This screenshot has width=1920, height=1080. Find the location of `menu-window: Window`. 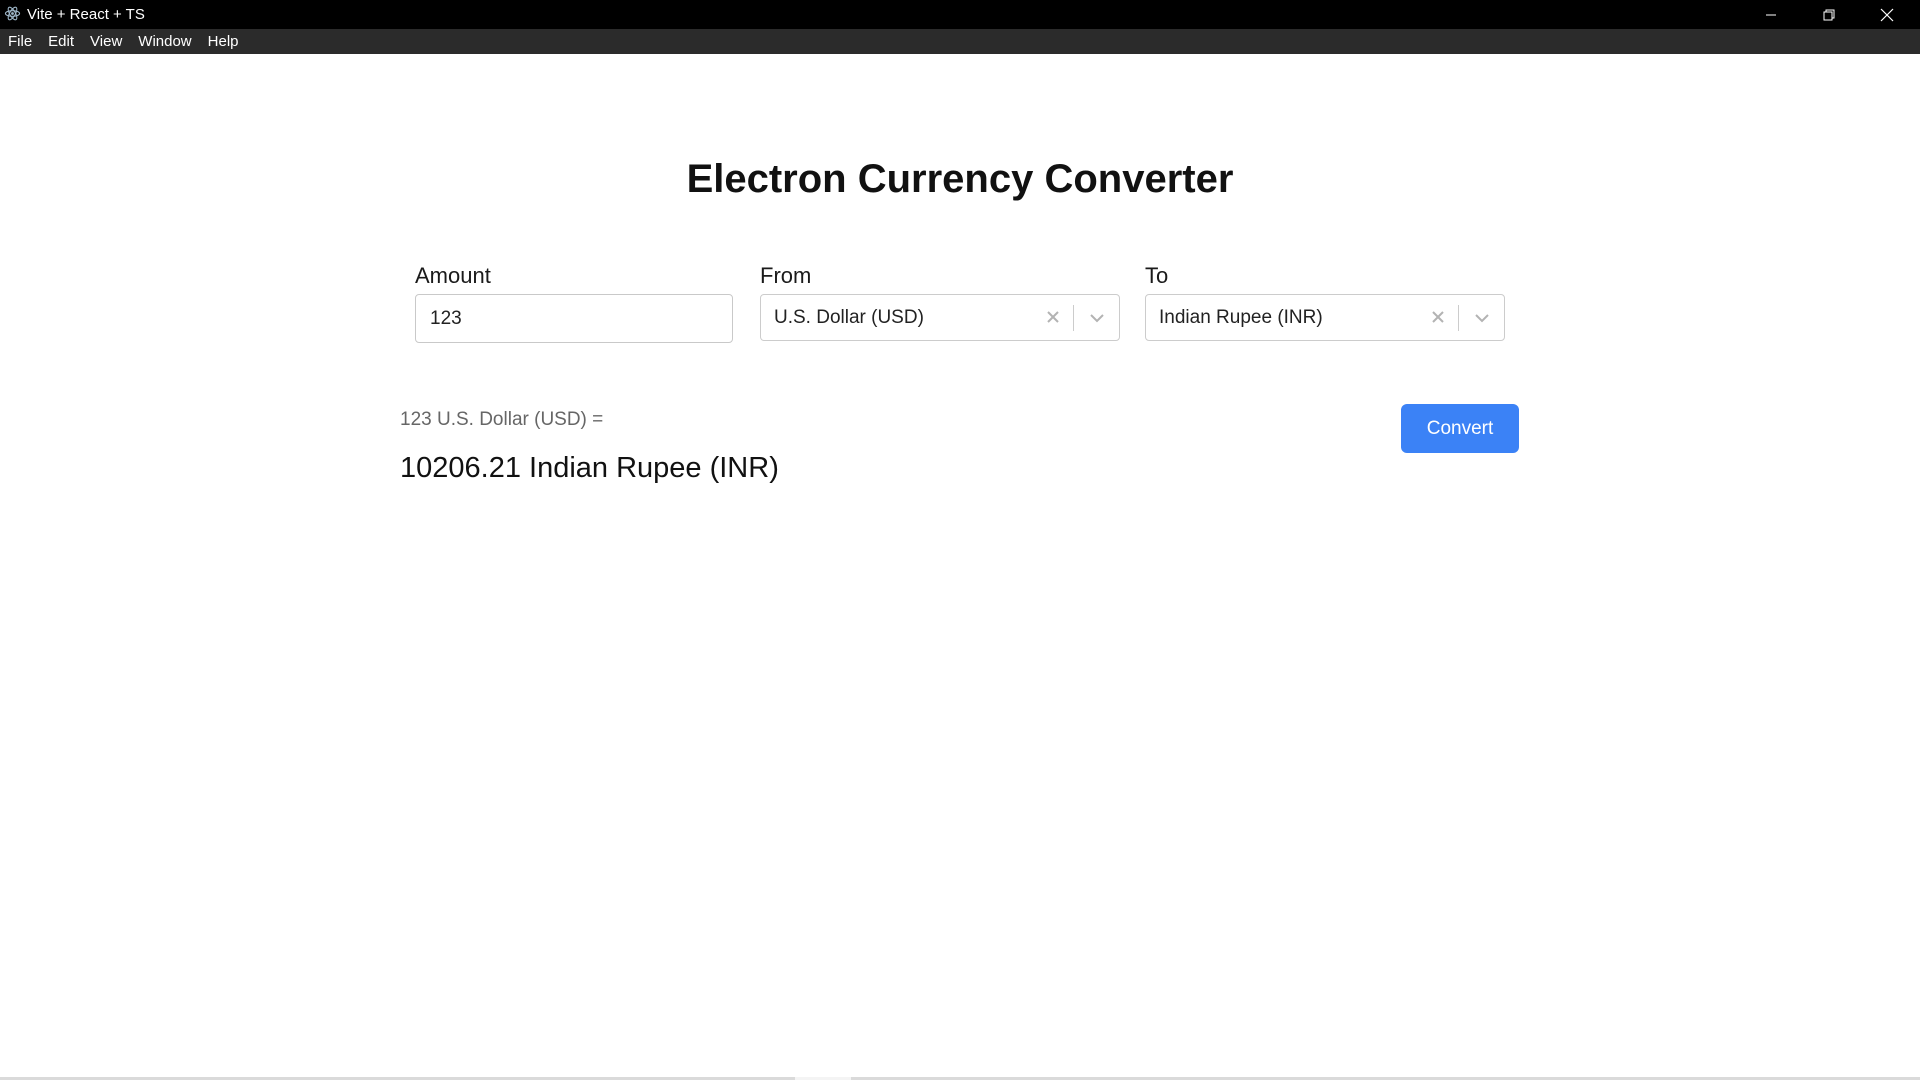

menu-window: Window is located at coordinates (164, 41).